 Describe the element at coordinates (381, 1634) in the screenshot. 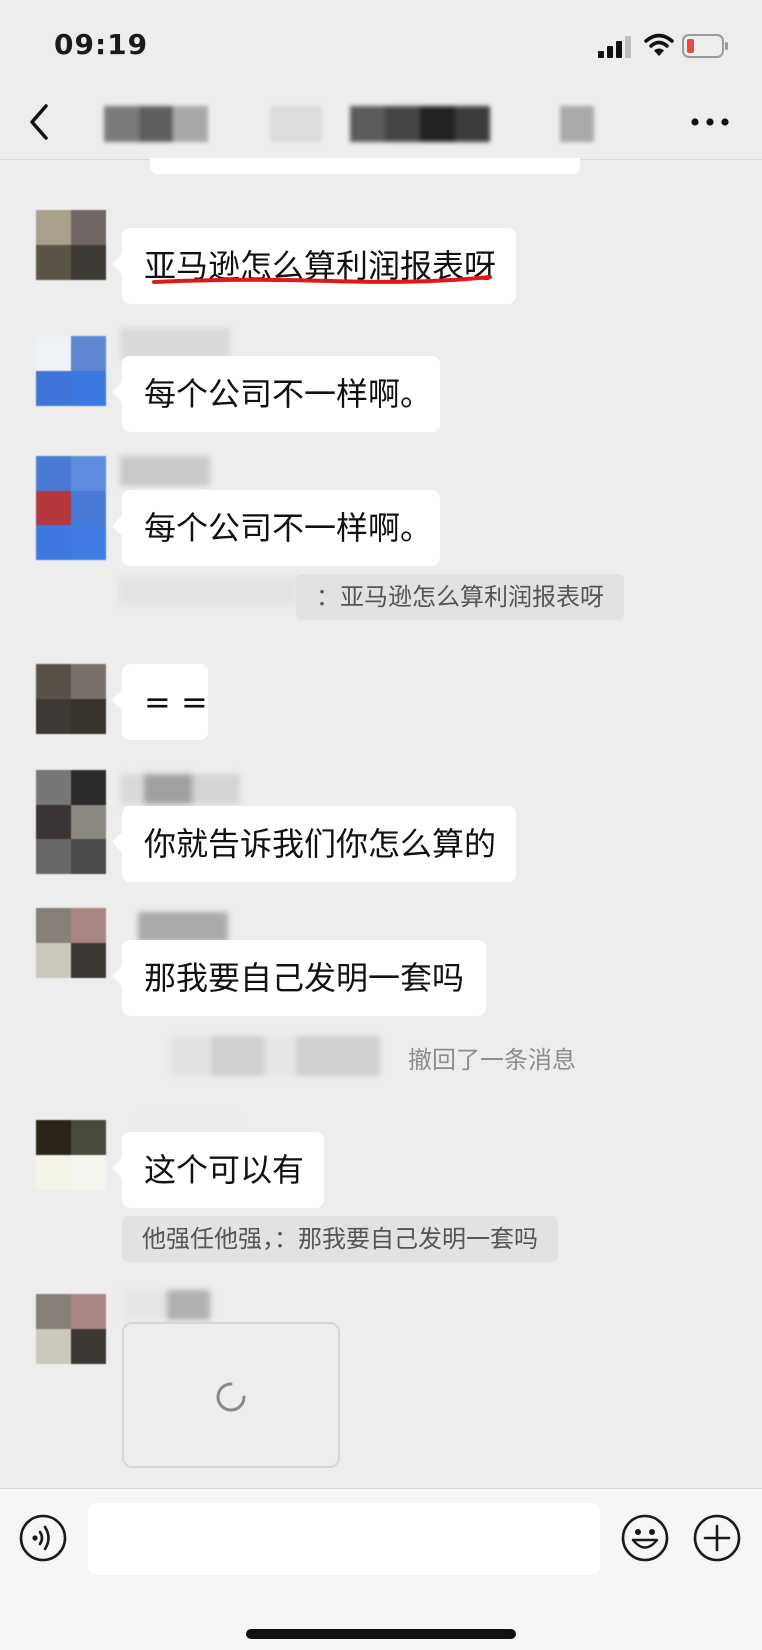

I see `home-indicator` at that location.